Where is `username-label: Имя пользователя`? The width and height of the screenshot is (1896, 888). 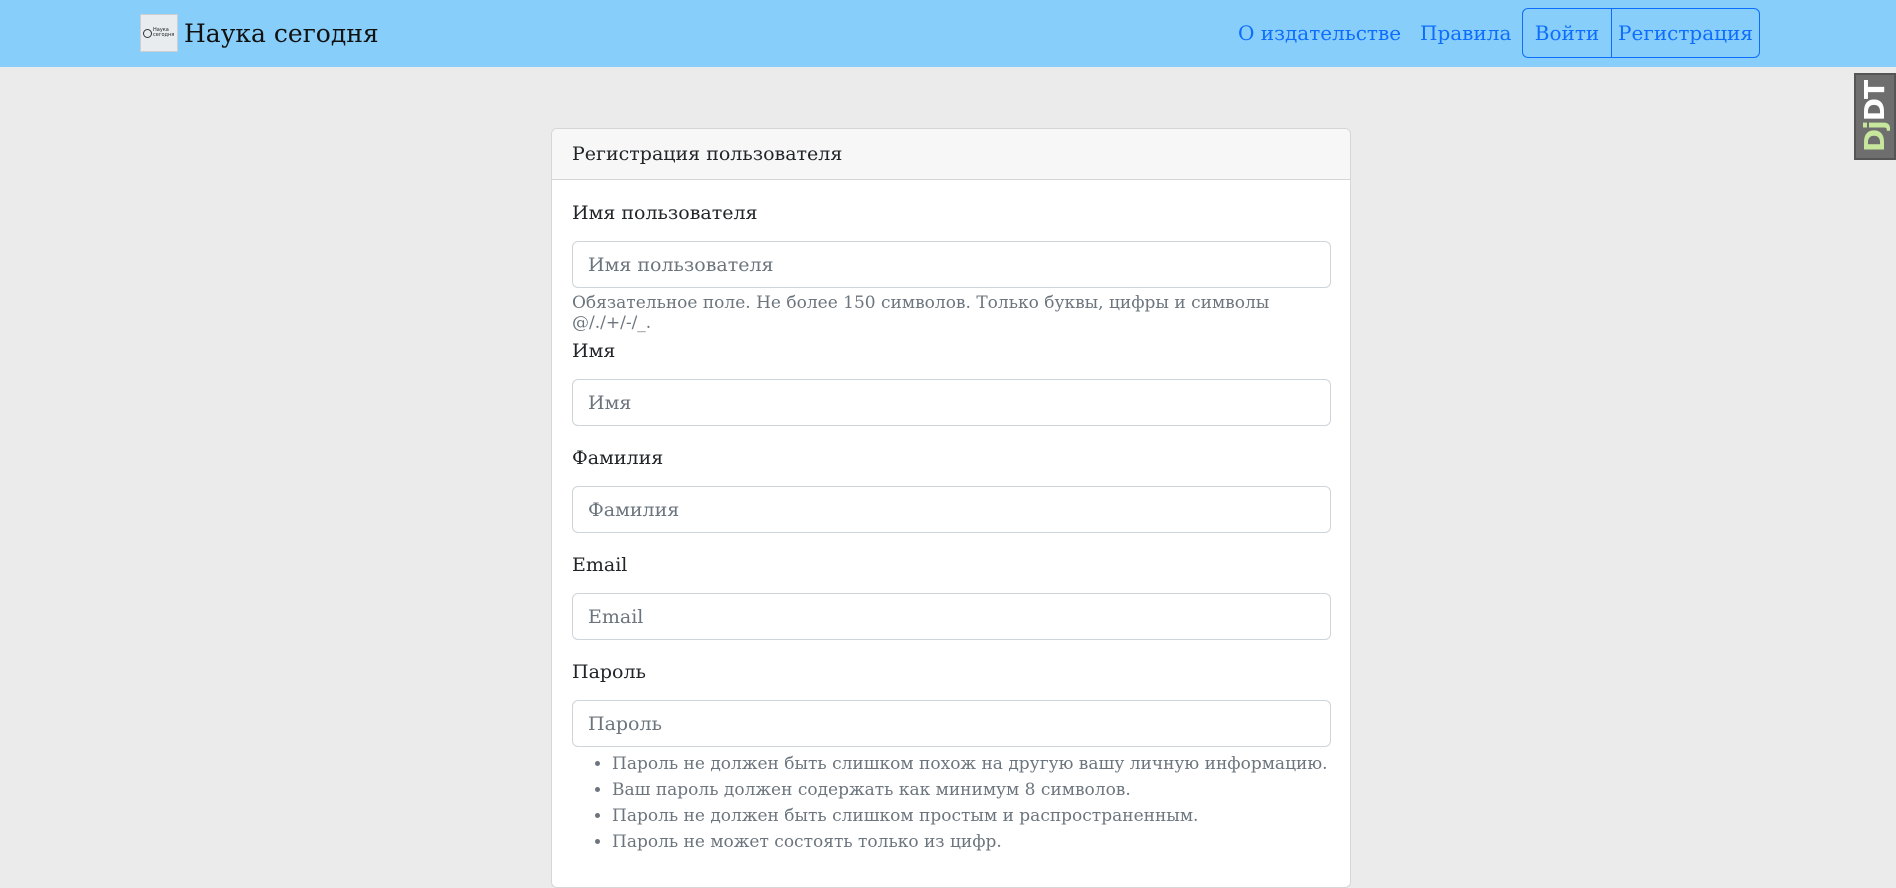 username-label: Имя пользователя is located at coordinates (665, 213).